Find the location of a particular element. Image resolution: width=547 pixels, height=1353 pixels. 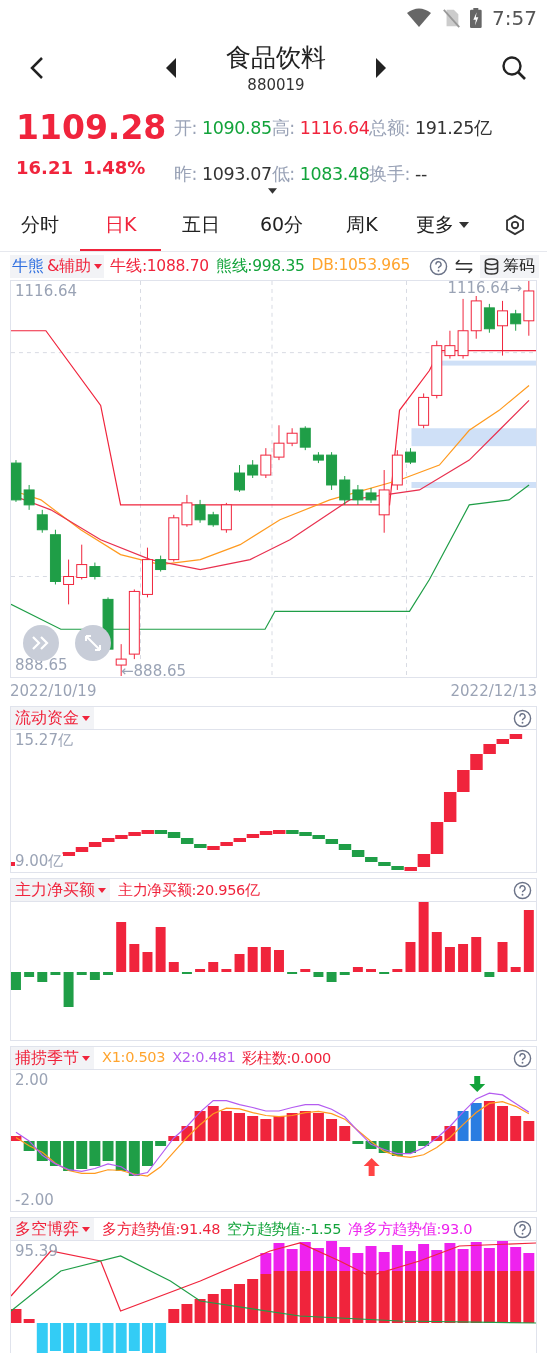

high-marker: 1116.64→ is located at coordinates (484, 288).